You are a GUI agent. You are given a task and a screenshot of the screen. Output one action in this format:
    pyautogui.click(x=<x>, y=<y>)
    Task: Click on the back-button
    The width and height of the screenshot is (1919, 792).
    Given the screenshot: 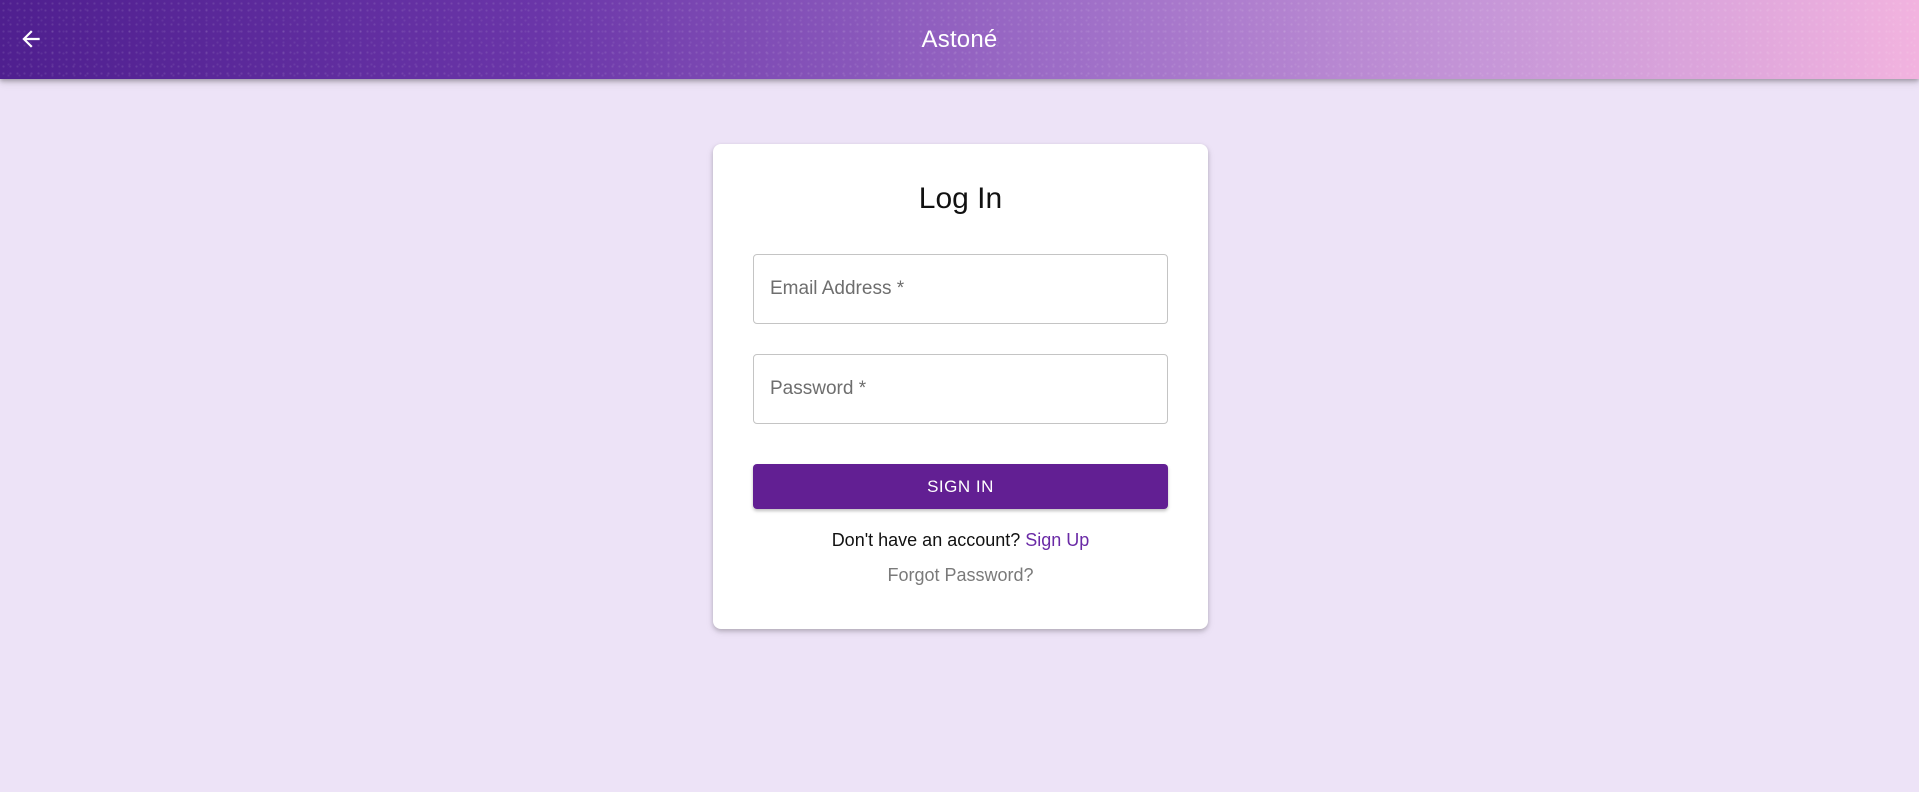 What is the action you would take?
    pyautogui.click(x=31, y=39)
    